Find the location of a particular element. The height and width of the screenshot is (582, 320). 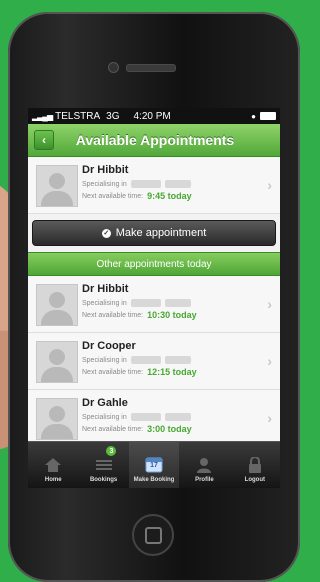

make-appointment-button: ✓ Make appointment is located at coordinates (154, 233).